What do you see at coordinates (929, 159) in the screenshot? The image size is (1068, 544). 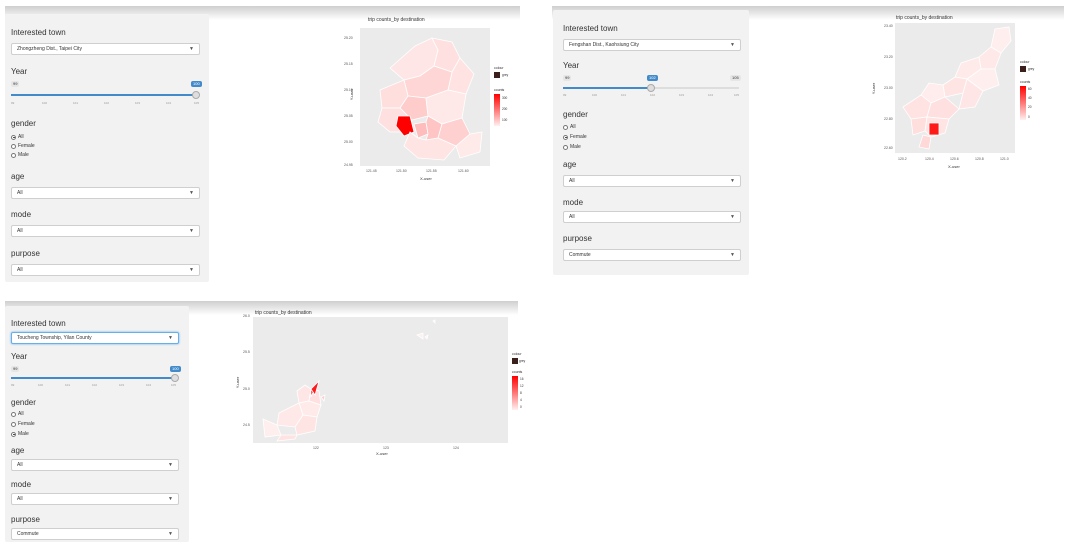 I see `x-tick: 120.4` at bounding box center [929, 159].